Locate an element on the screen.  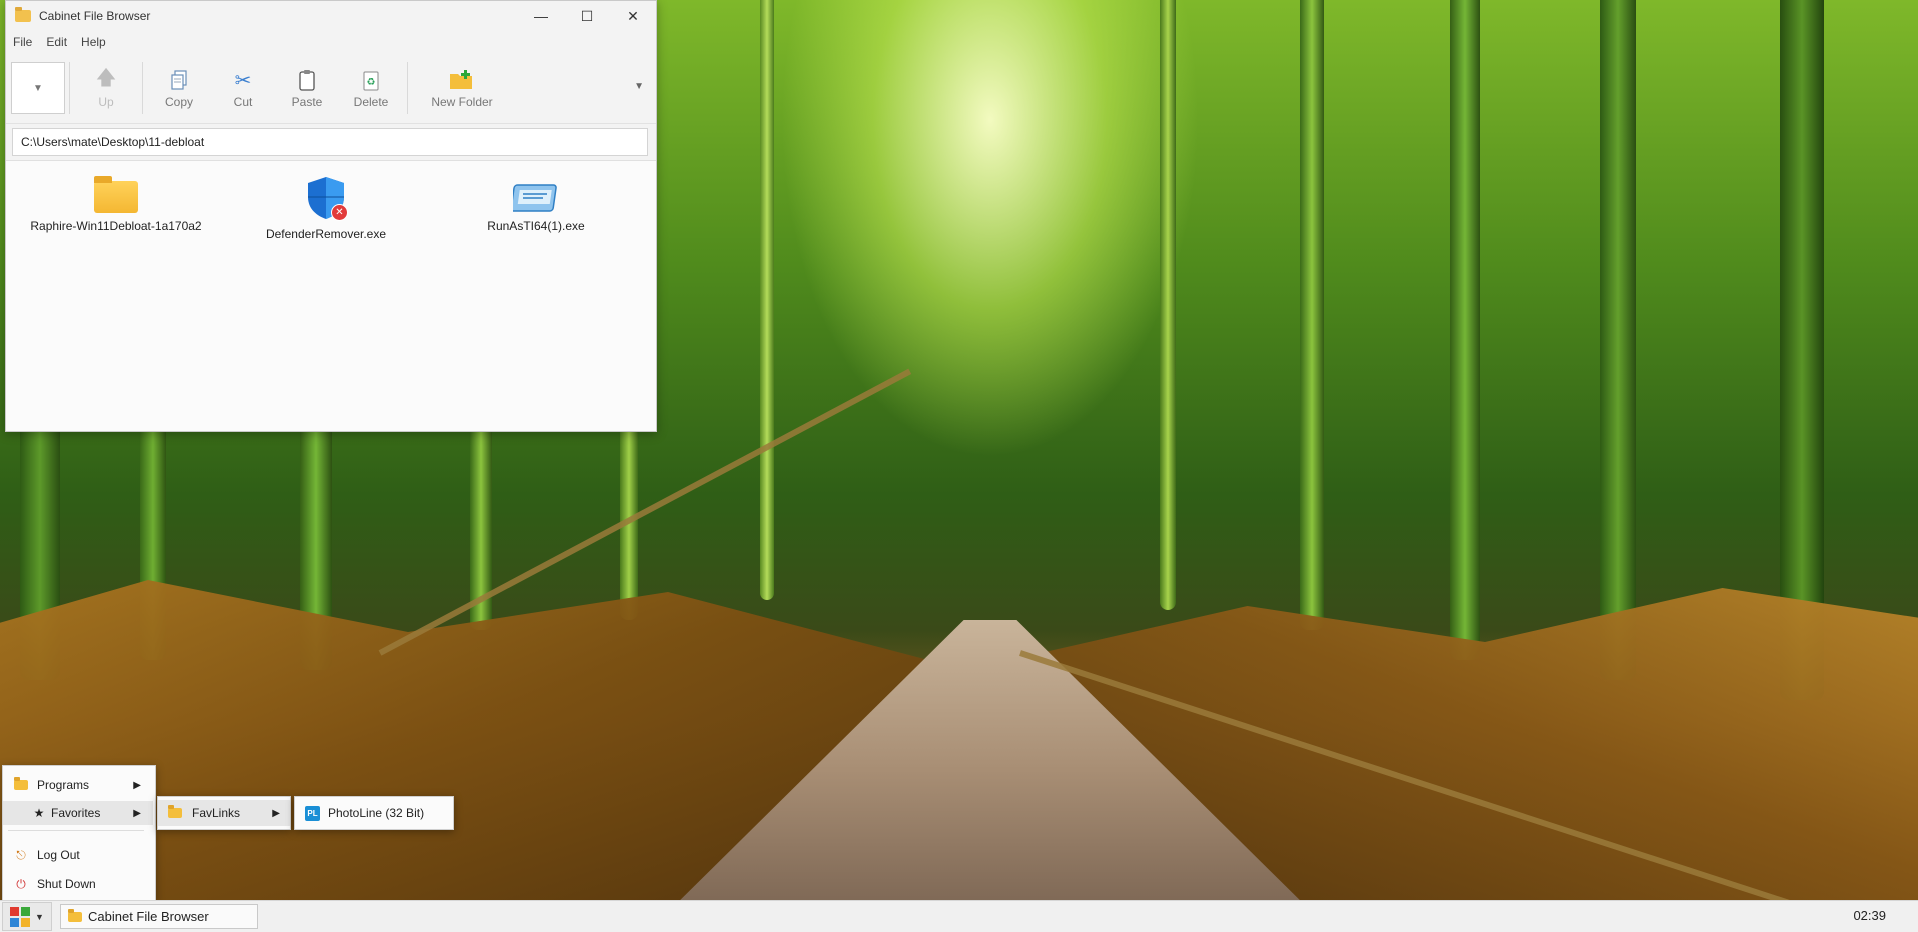
delete-label: Delete is located at coordinates (371, 102).